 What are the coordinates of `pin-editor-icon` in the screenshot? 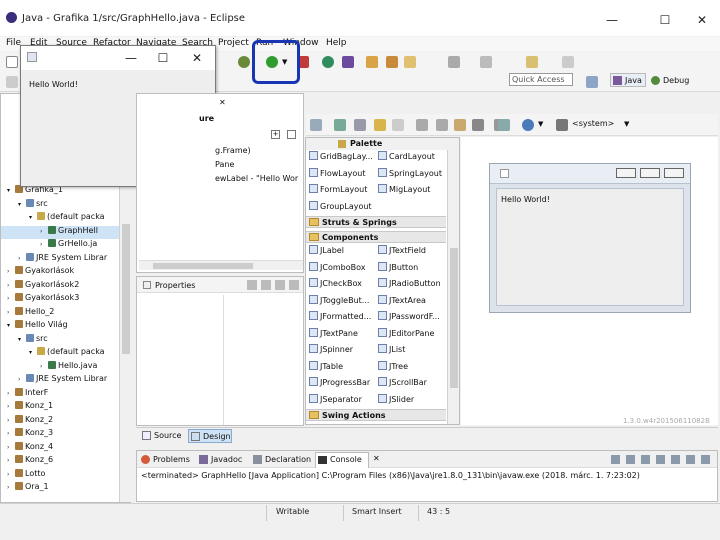 It's located at (12, 82).